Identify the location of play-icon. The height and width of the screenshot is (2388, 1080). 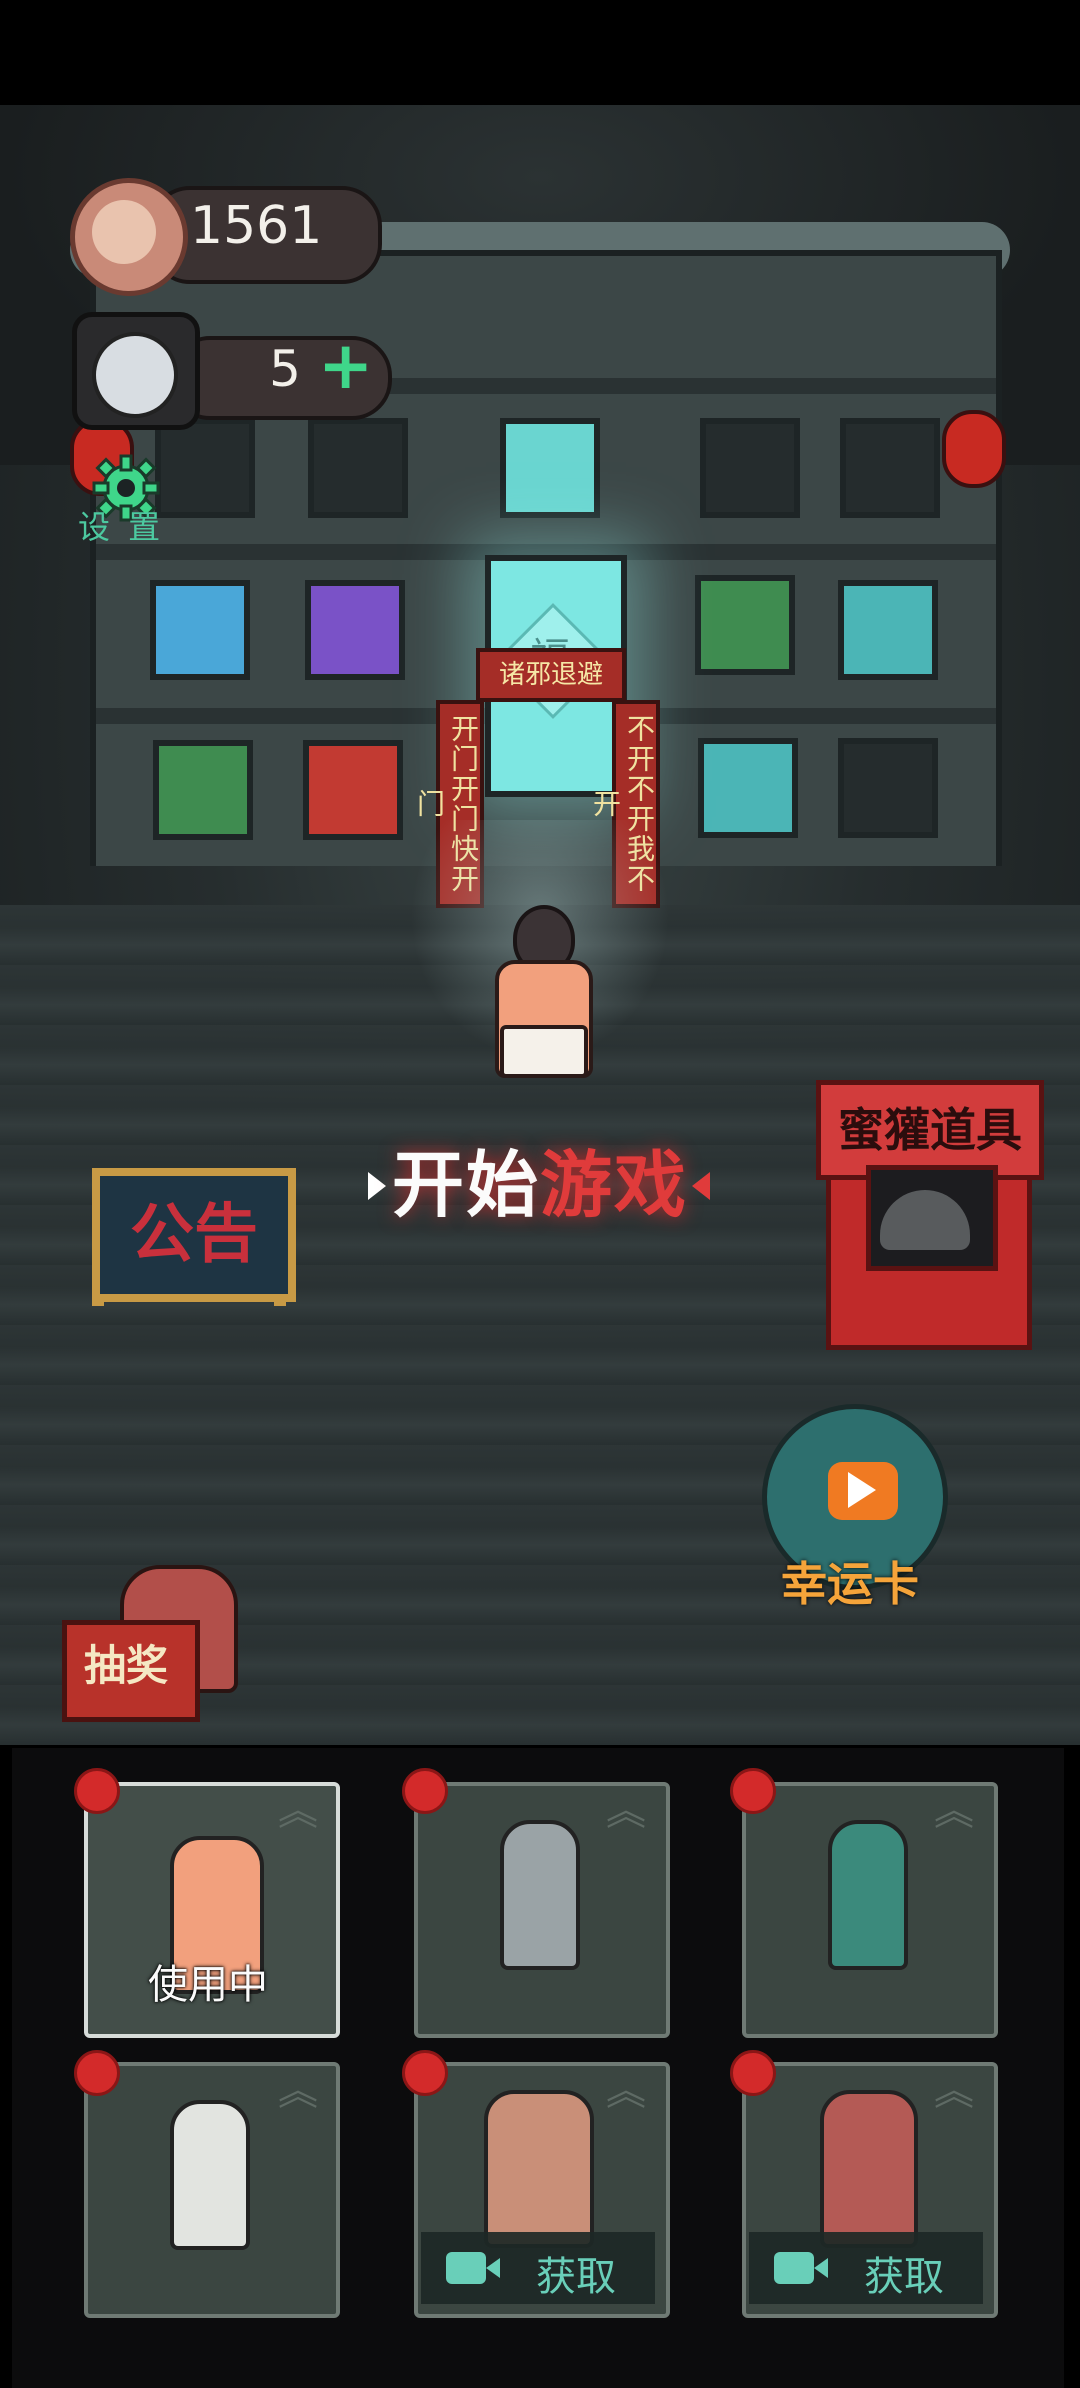
(862, 1490).